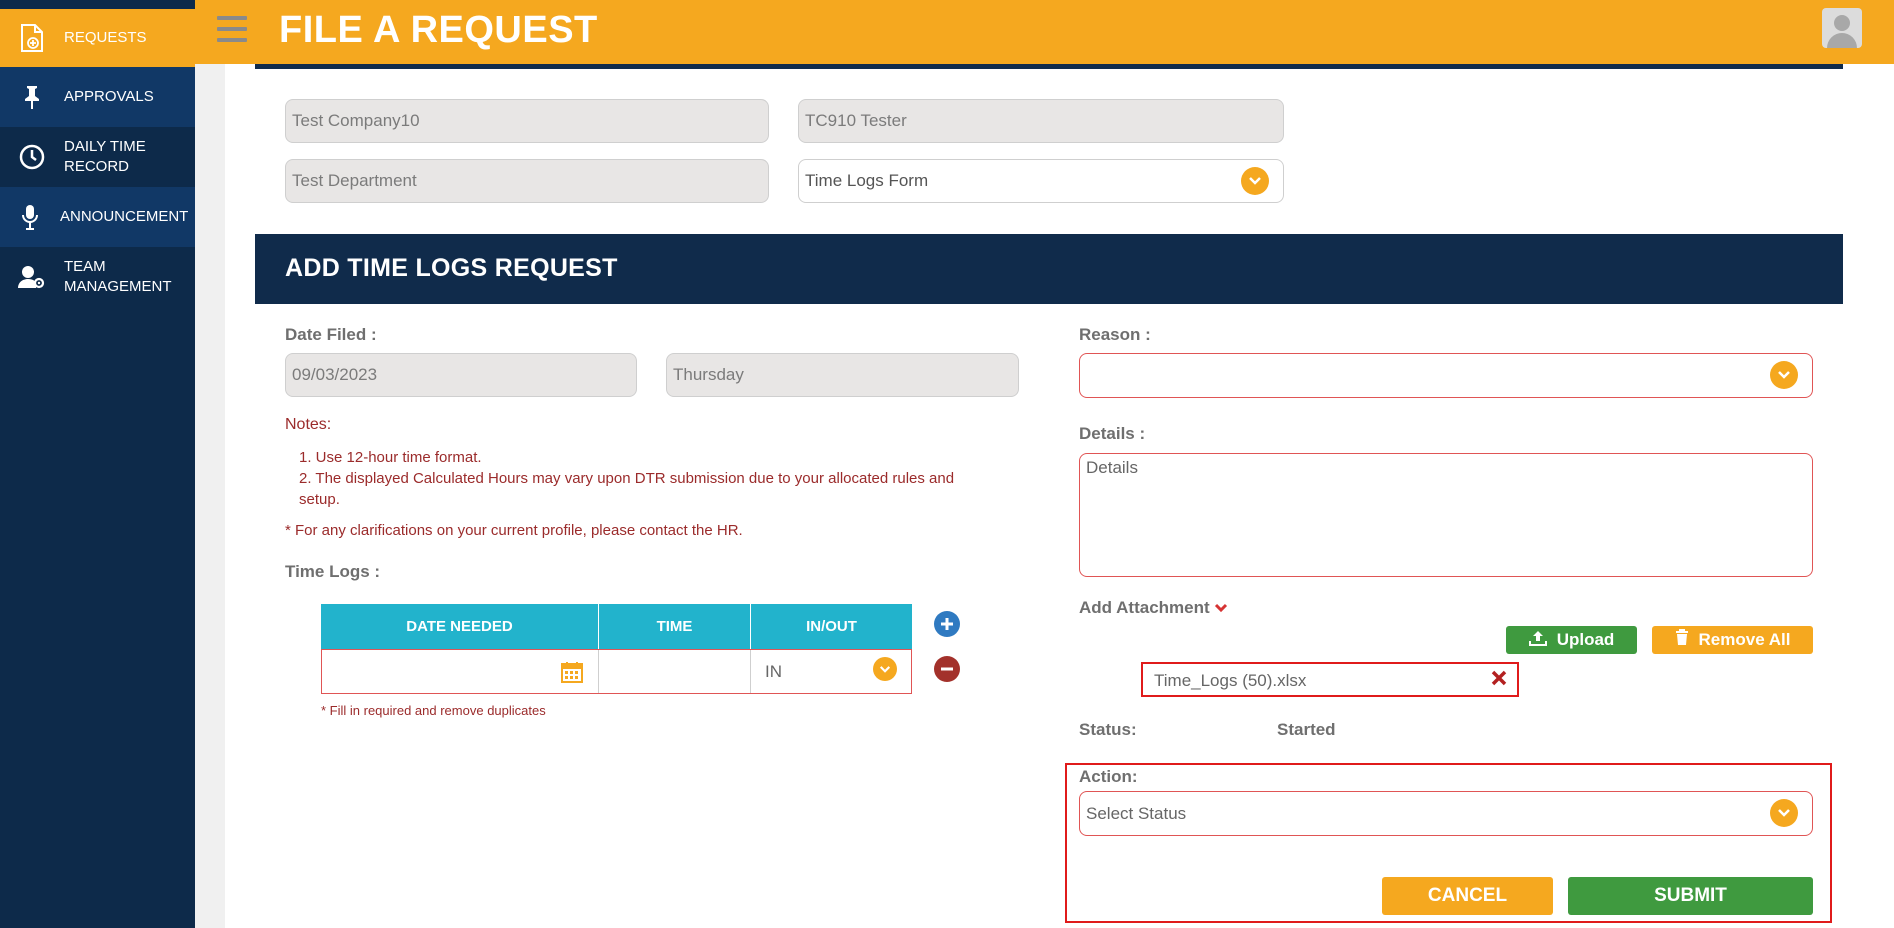  Describe the element at coordinates (461, 375) in the screenshot. I see `date-filed-field: 09/03/2023` at that location.